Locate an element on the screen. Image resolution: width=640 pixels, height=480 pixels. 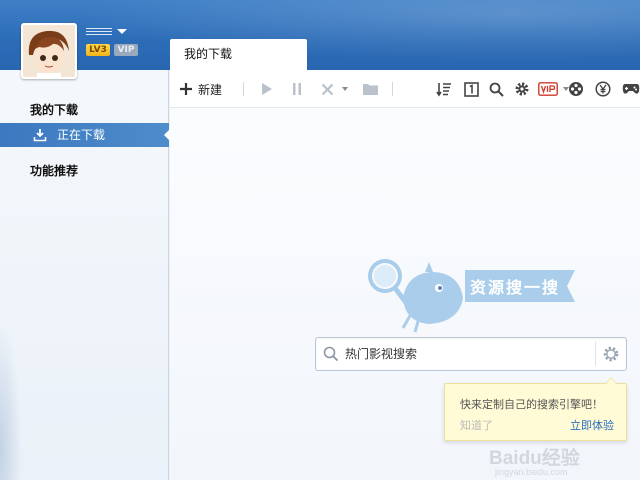
yen-icon is located at coordinates (603, 89).